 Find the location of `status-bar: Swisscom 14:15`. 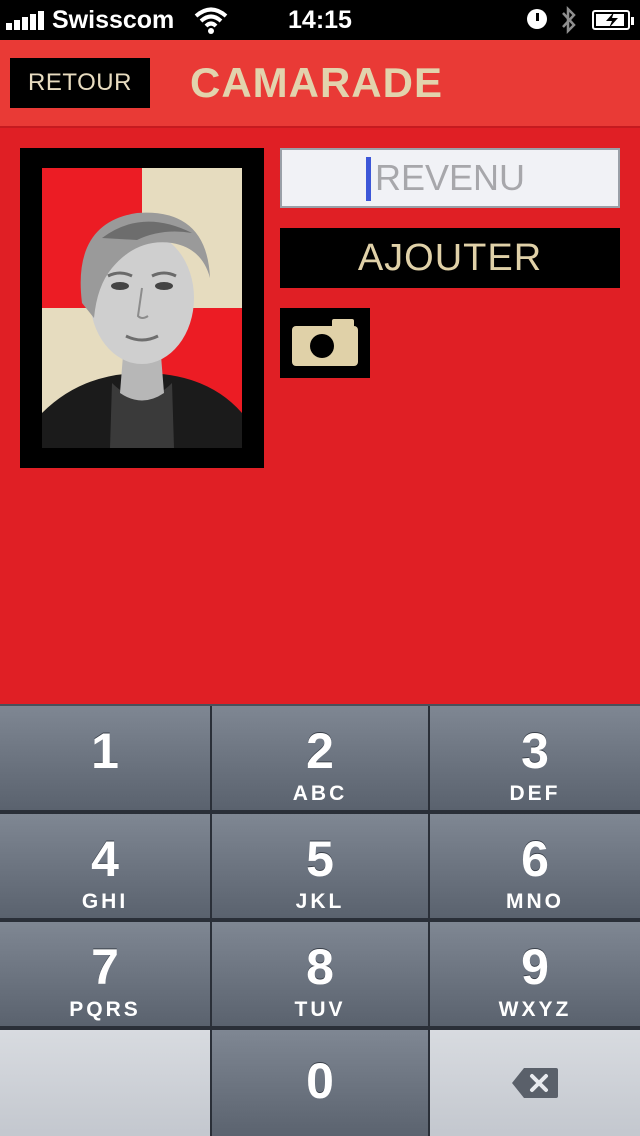

status-bar: Swisscom 14:15 is located at coordinates (320, 20).